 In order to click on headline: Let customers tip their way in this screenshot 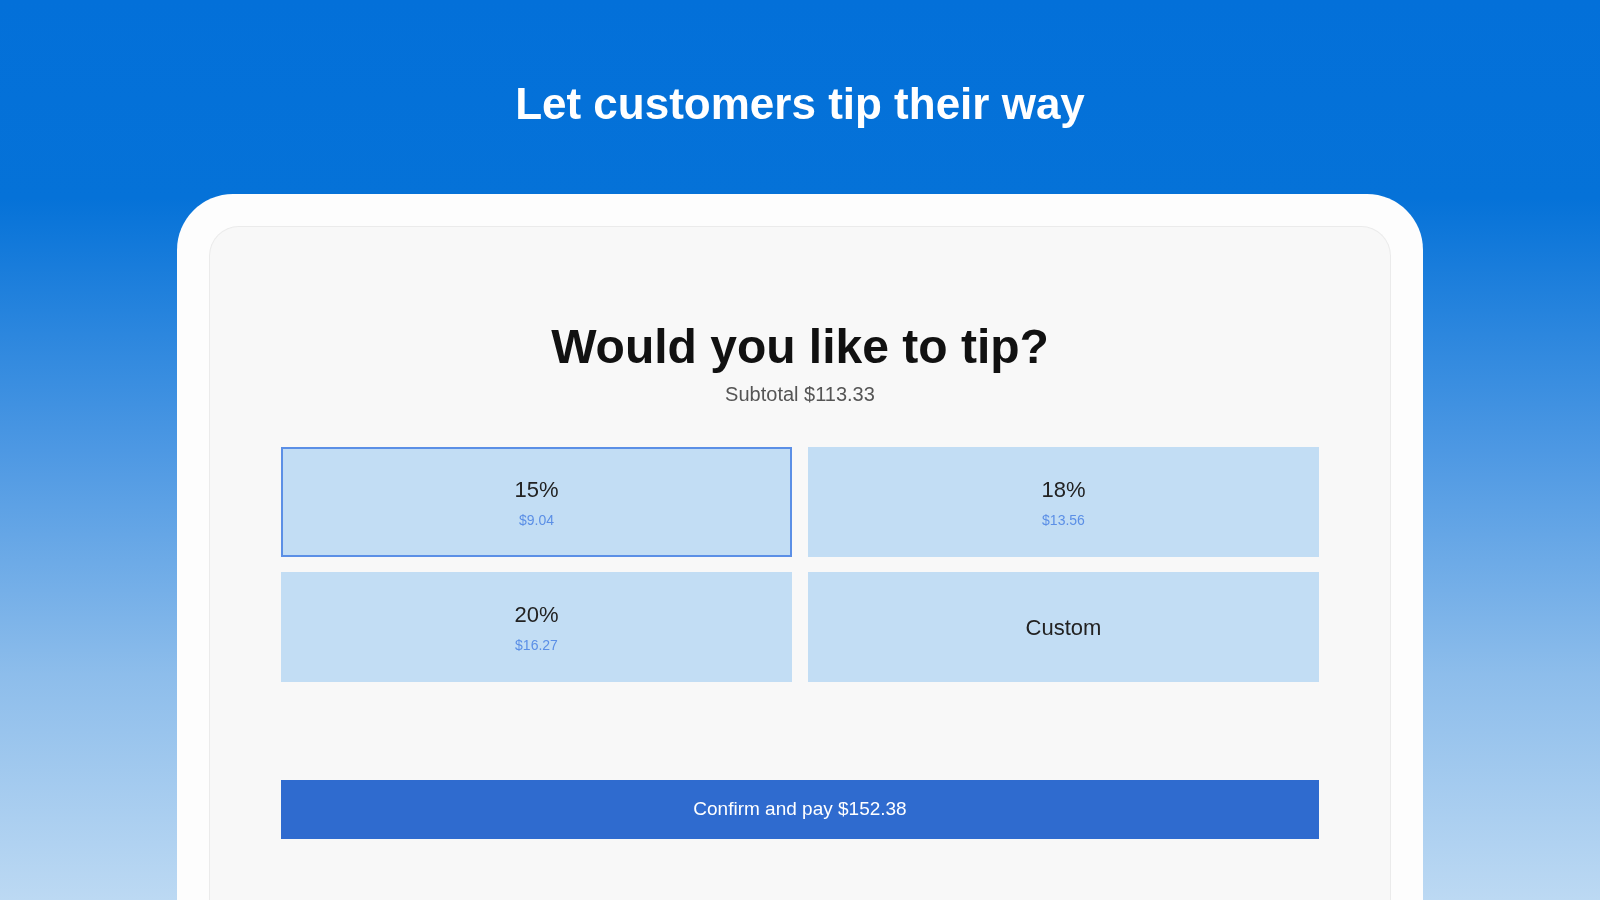, I will do `click(800, 104)`.